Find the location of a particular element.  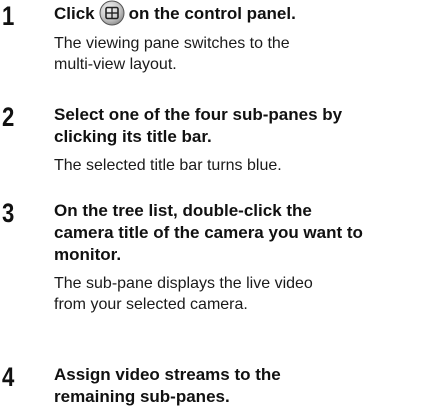

description-line: The sub-pane displays the live video is located at coordinates (183, 283).